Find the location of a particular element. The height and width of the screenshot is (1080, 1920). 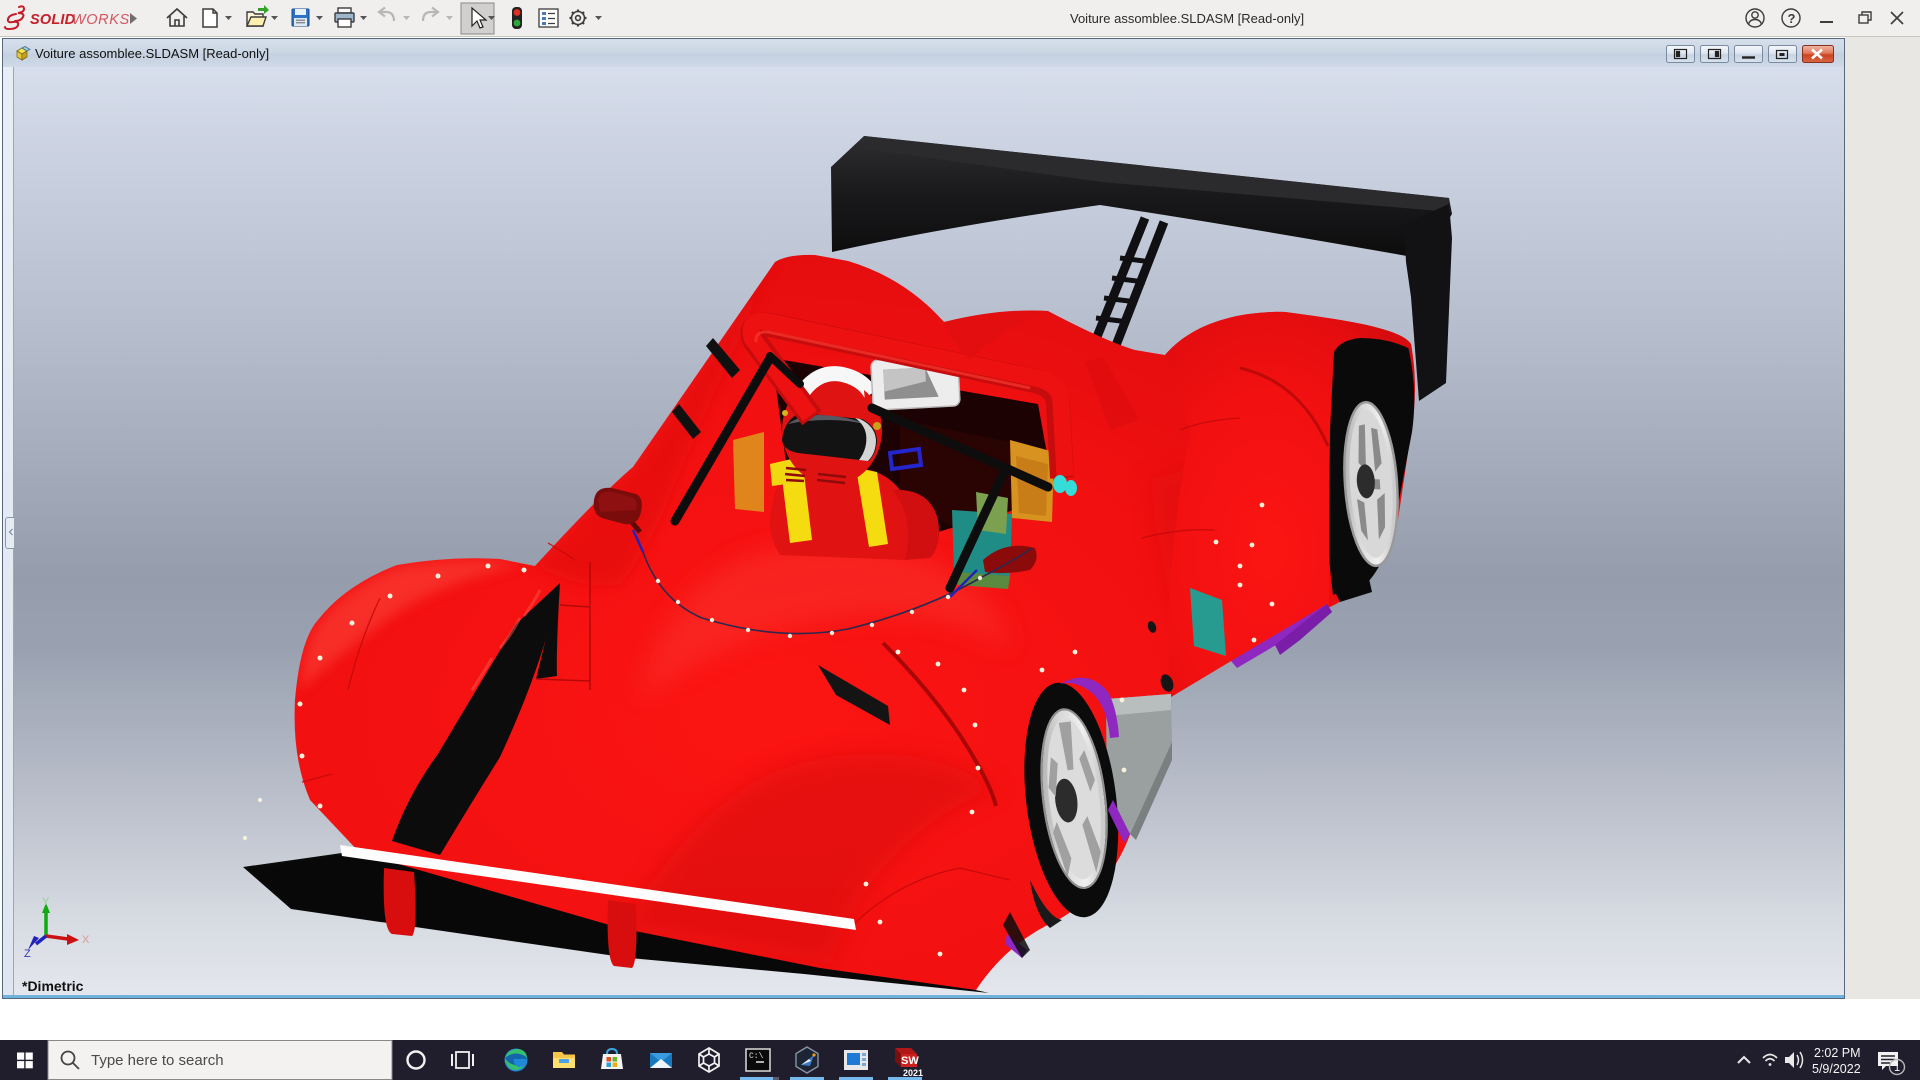

svg-text: C:\ is located at coordinates (756, 1056).